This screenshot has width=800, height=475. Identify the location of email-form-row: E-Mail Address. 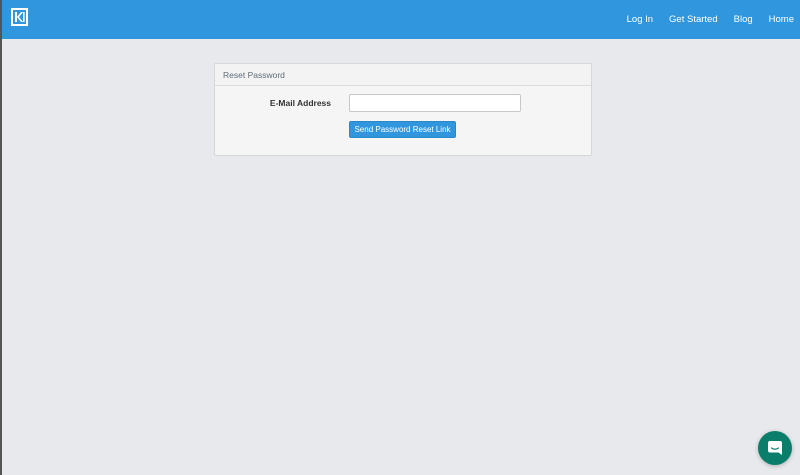
(403, 103).